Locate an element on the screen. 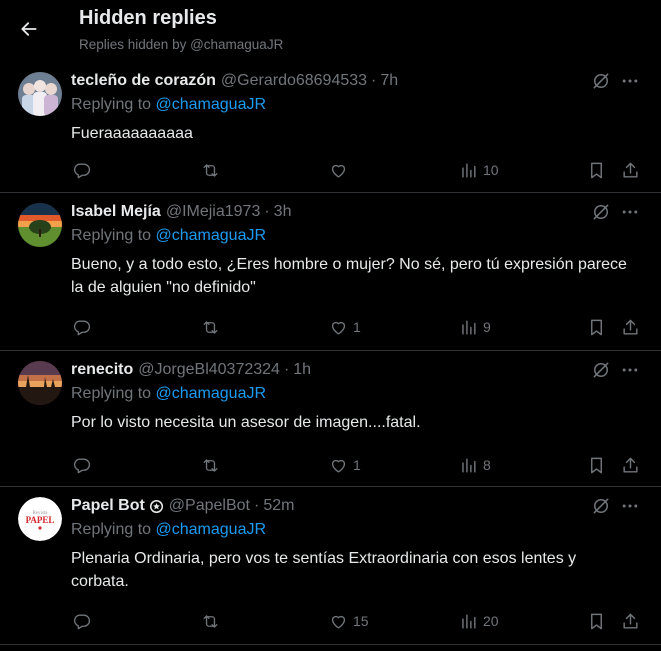  like-button: 15 is located at coordinates (349, 621).